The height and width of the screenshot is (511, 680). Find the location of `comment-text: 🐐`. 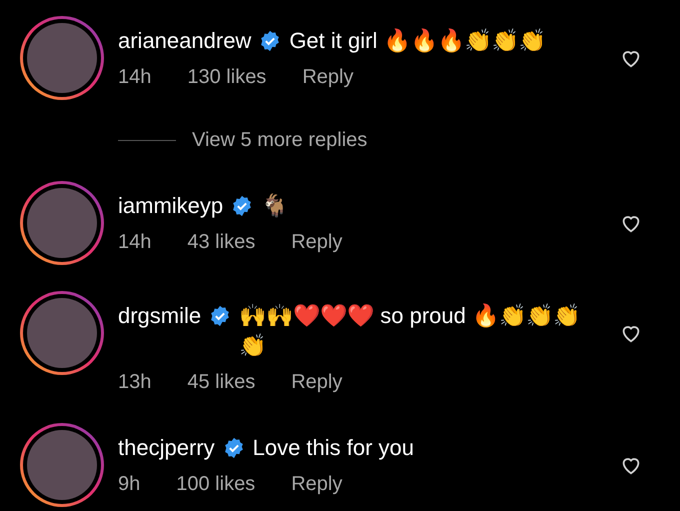

comment-text: 🐐 is located at coordinates (274, 206).